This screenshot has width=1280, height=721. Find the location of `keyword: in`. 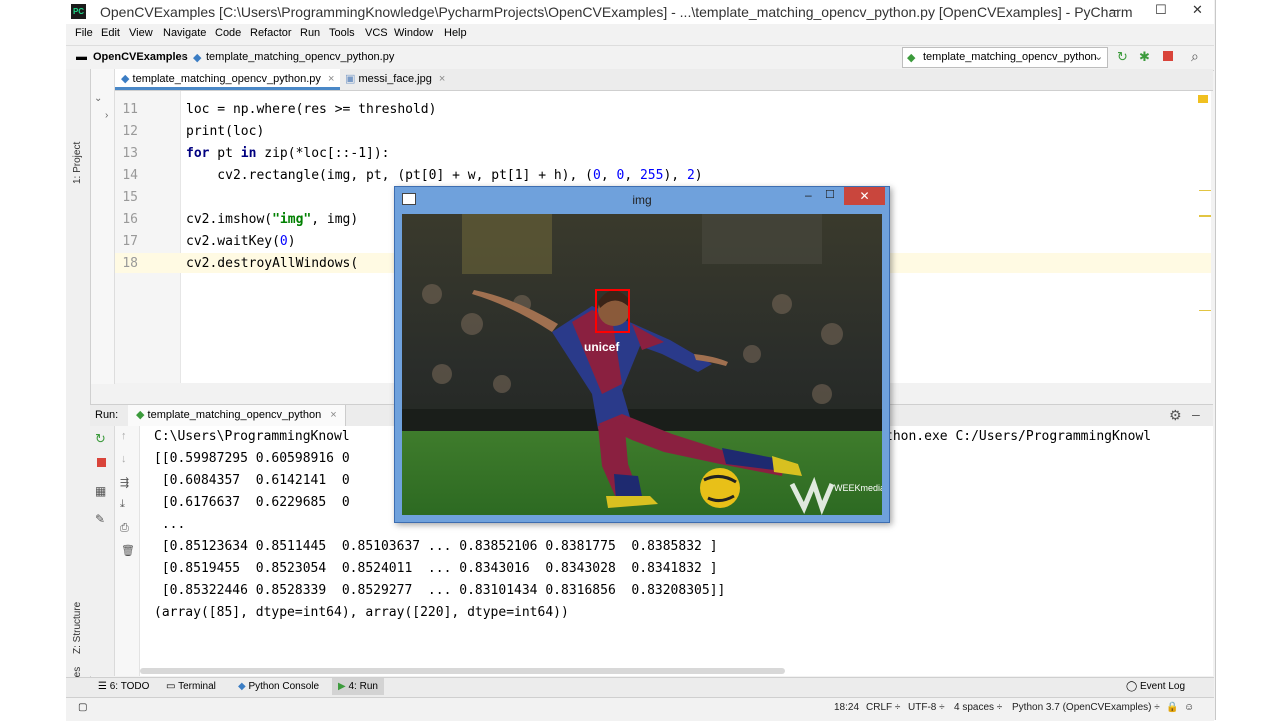

keyword: in is located at coordinates (248, 153).